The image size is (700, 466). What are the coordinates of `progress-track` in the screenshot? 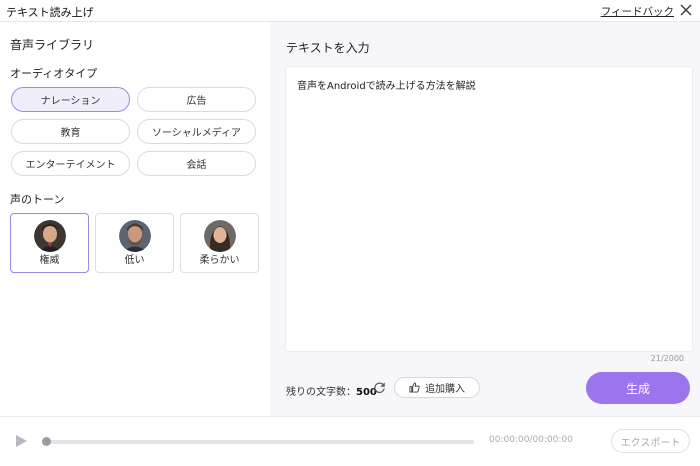 It's located at (258, 441).